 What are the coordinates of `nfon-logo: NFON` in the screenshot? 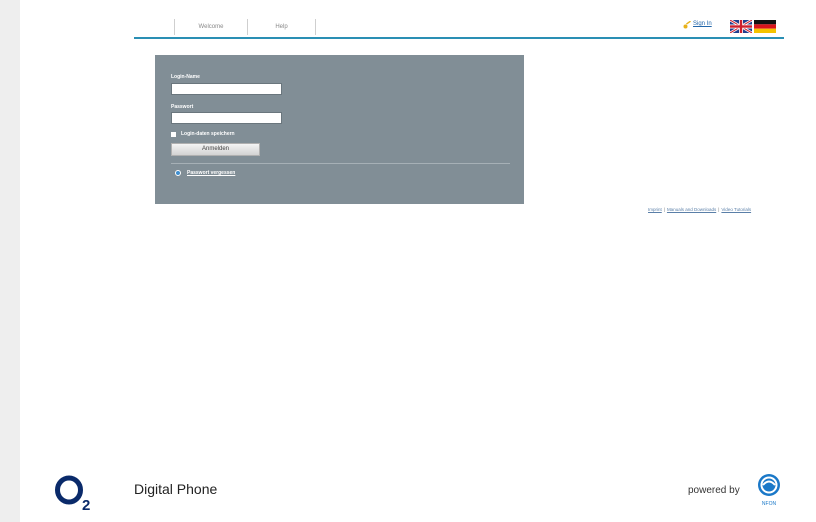 It's located at (769, 490).